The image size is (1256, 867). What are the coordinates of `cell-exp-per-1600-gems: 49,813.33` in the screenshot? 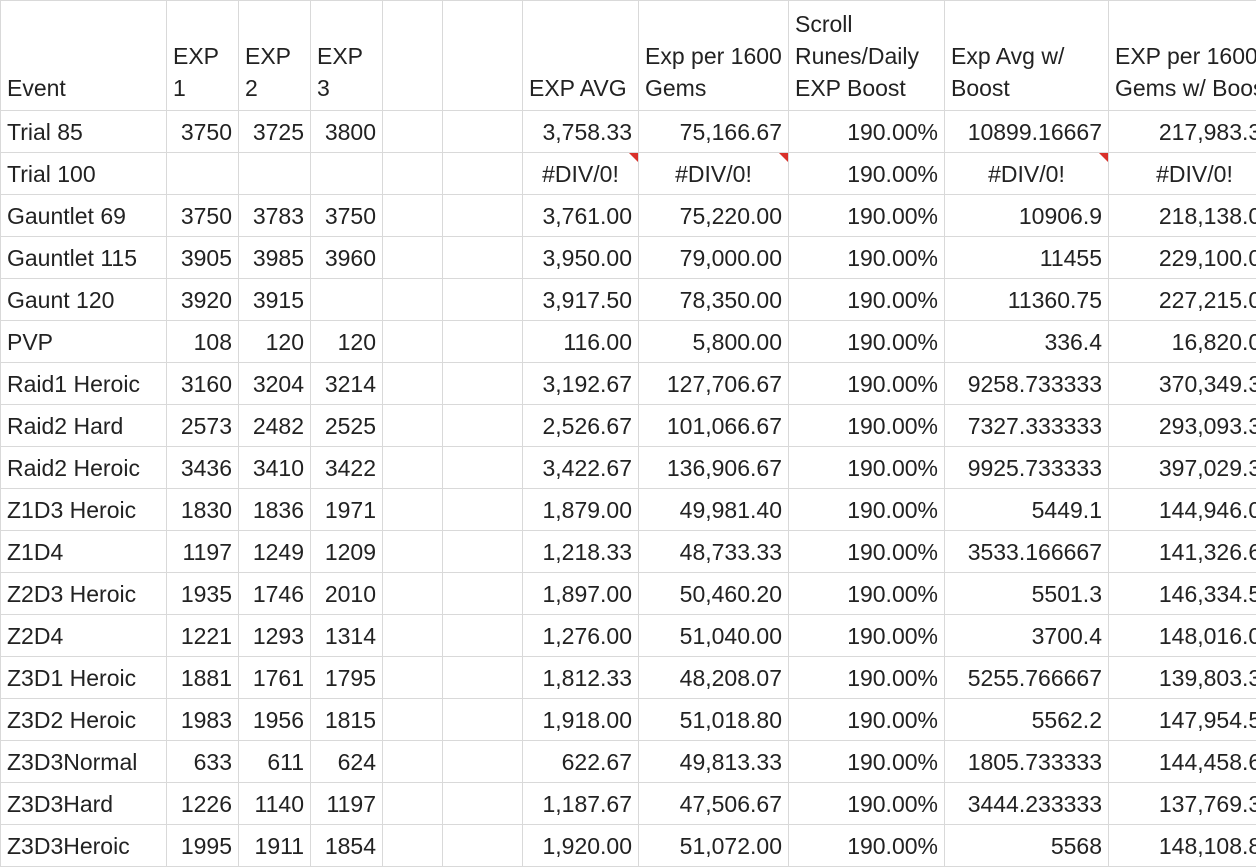 It's located at (714, 762).